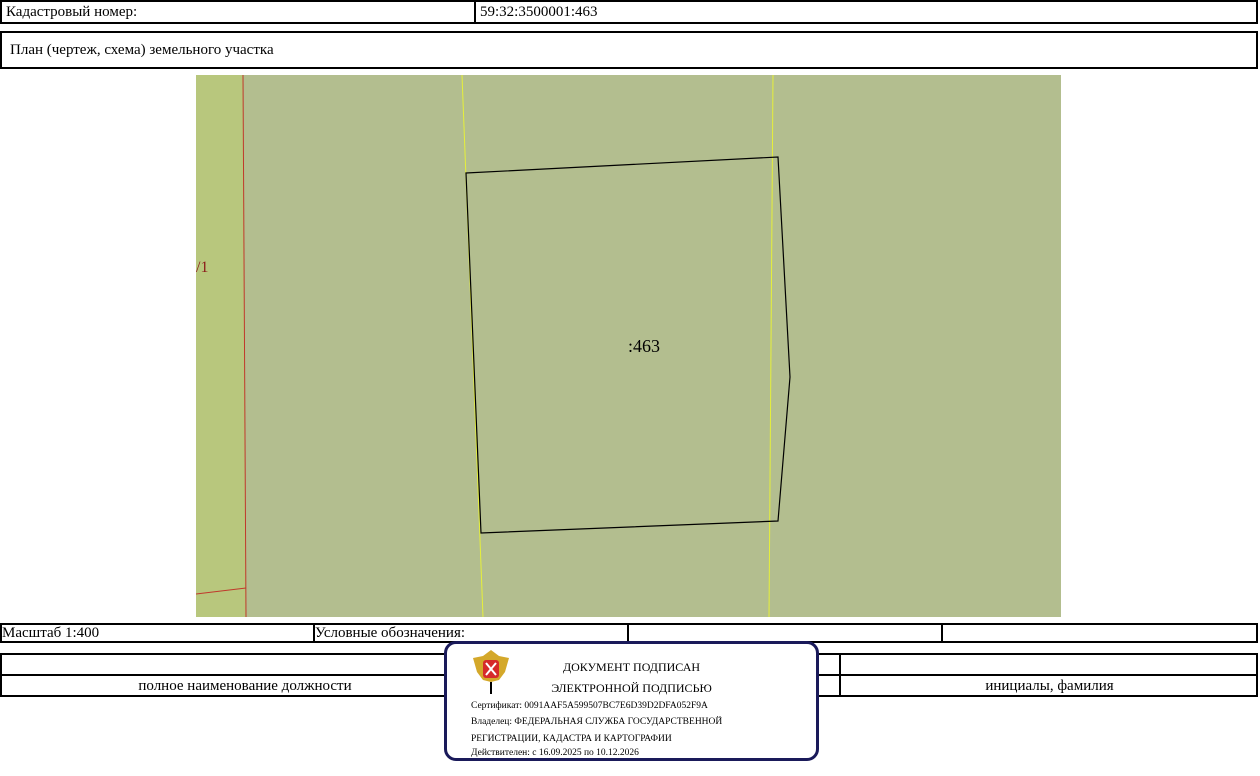 The width and height of the screenshot is (1260, 776). I want to click on plan-title: План (чертеж, схема) земельного участка, so click(142, 50).